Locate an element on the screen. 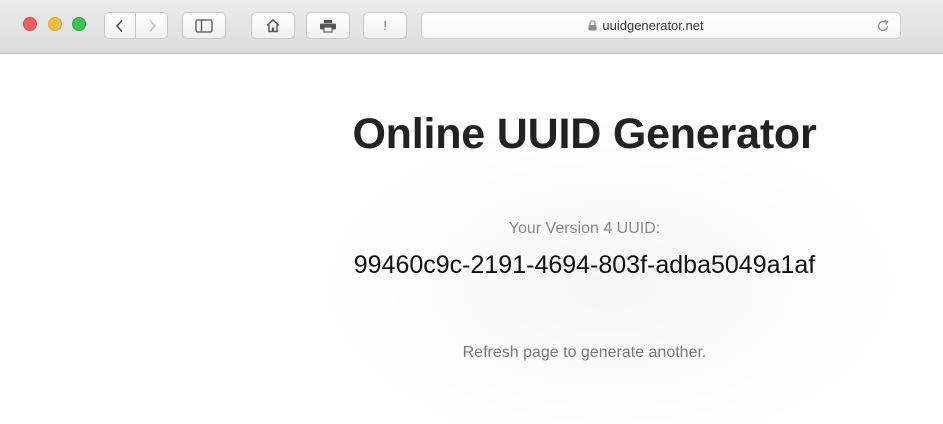 This screenshot has height=424, width=943. chevron-right-icon is located at coordinates (152, 26).